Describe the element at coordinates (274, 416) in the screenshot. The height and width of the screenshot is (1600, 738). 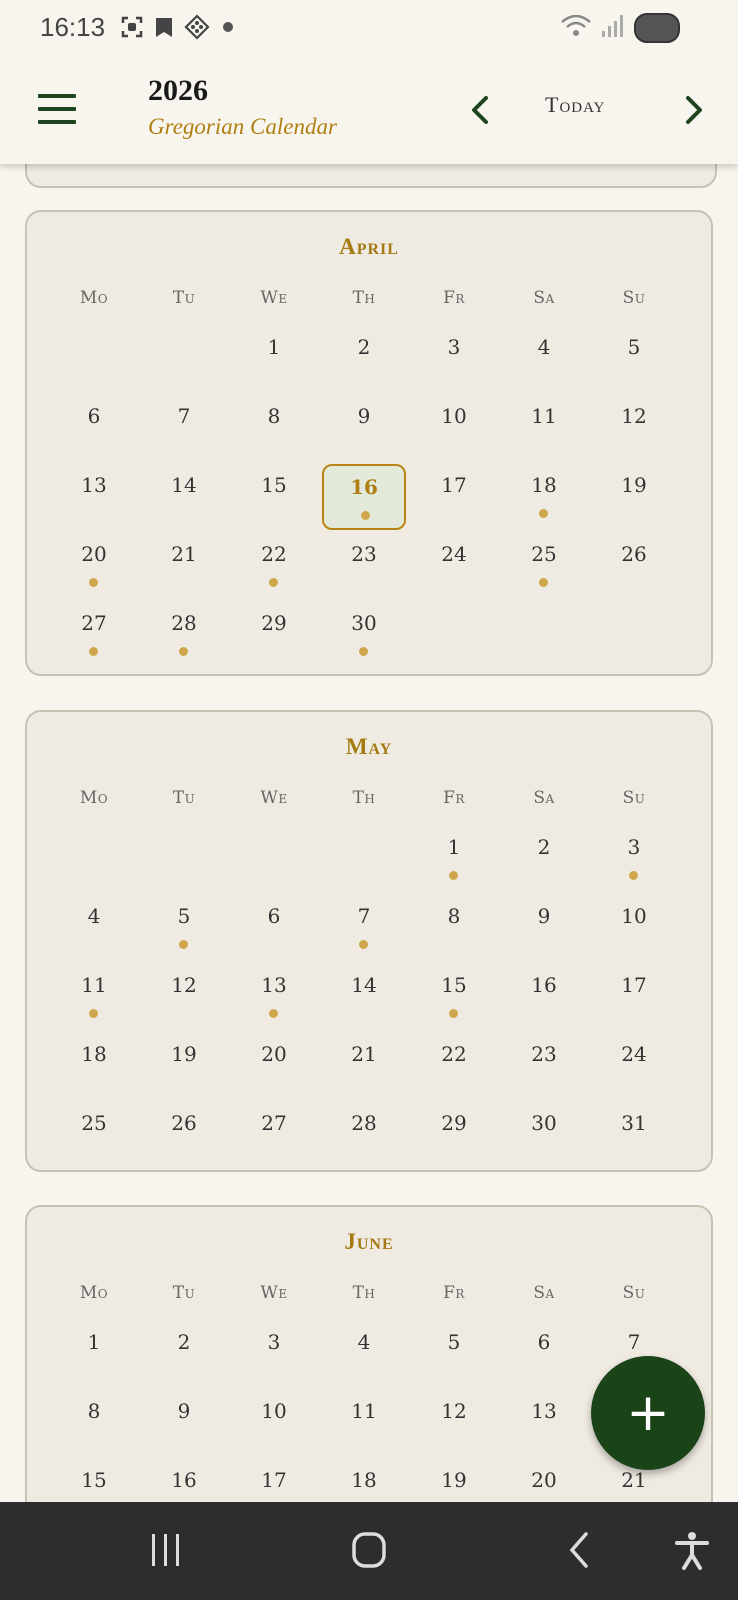
I see `day-number: 8` at that location.